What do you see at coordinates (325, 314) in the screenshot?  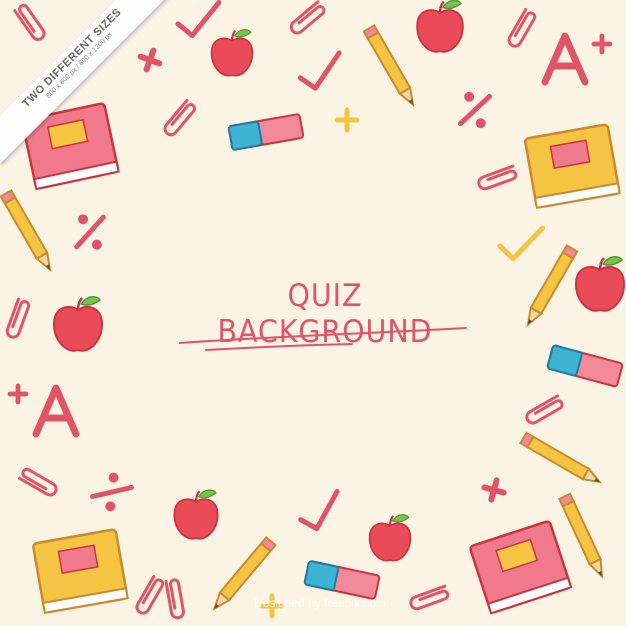 I see `page-title: QUIZ BACKGROUND` at bounding box center [325, 314].